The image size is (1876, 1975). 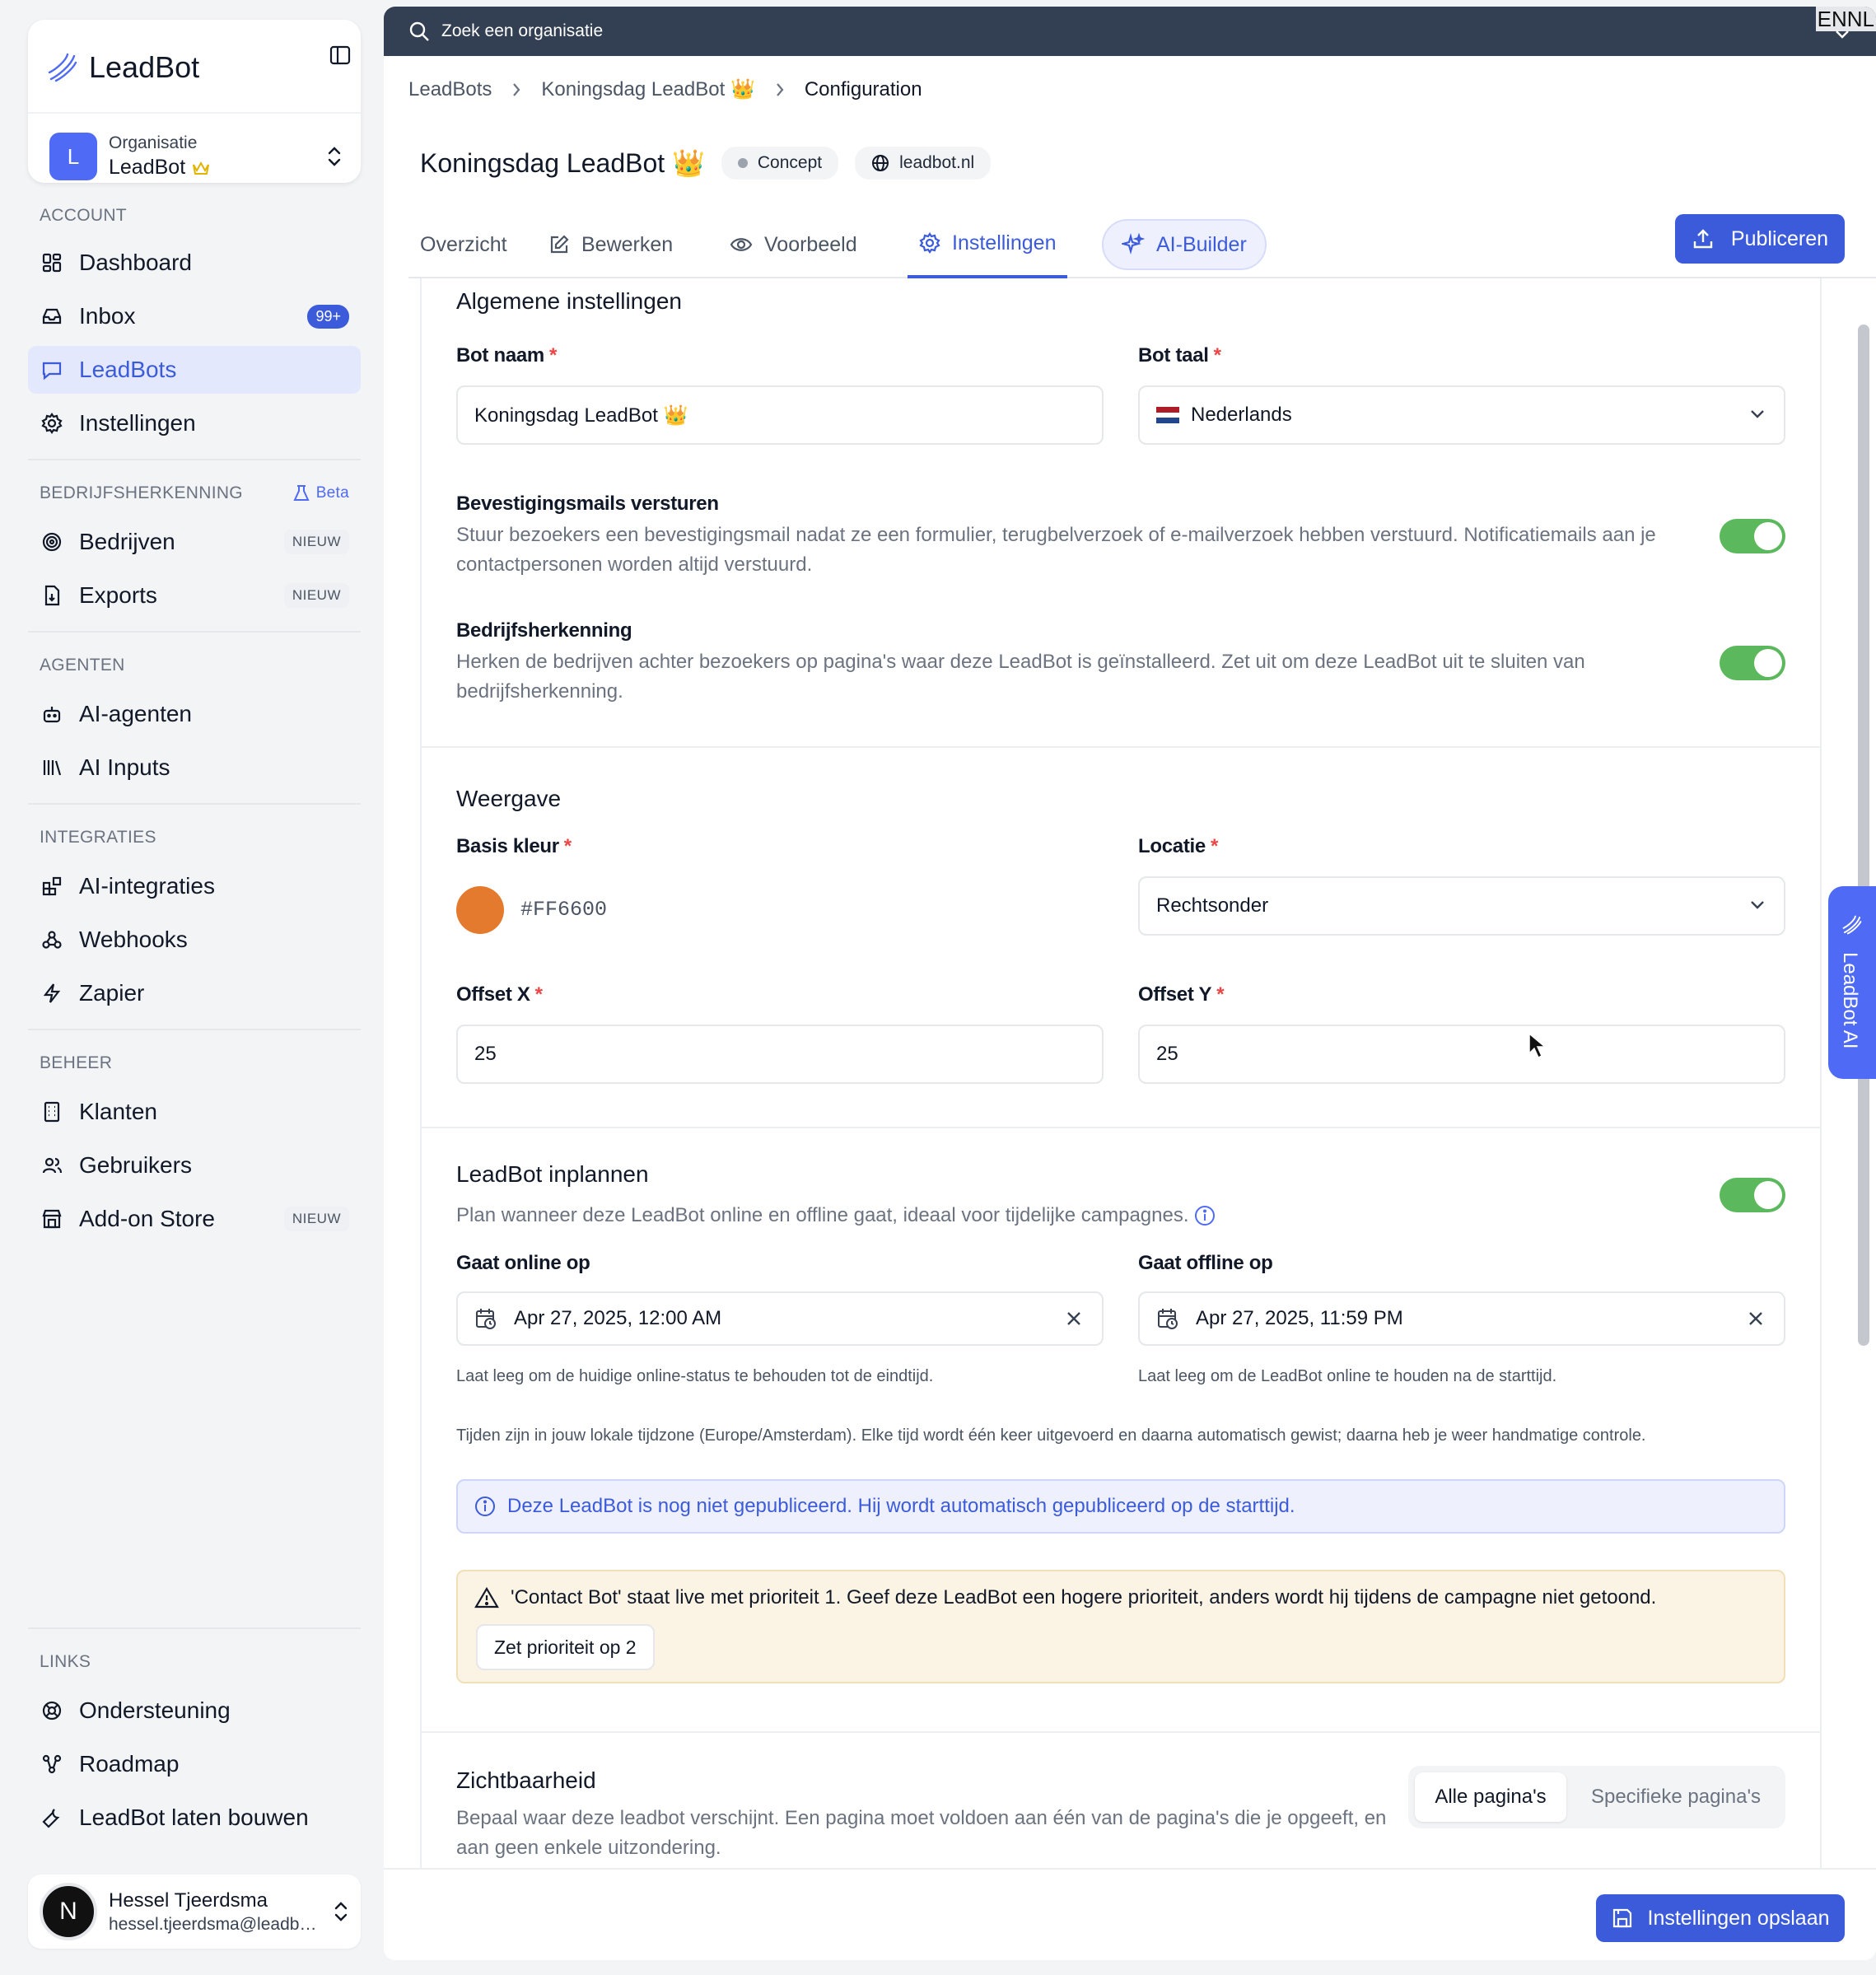 I want to click on visibility-toggle: Alle pagina's Specifieke pagina's, so click(x=1596, y=1797).